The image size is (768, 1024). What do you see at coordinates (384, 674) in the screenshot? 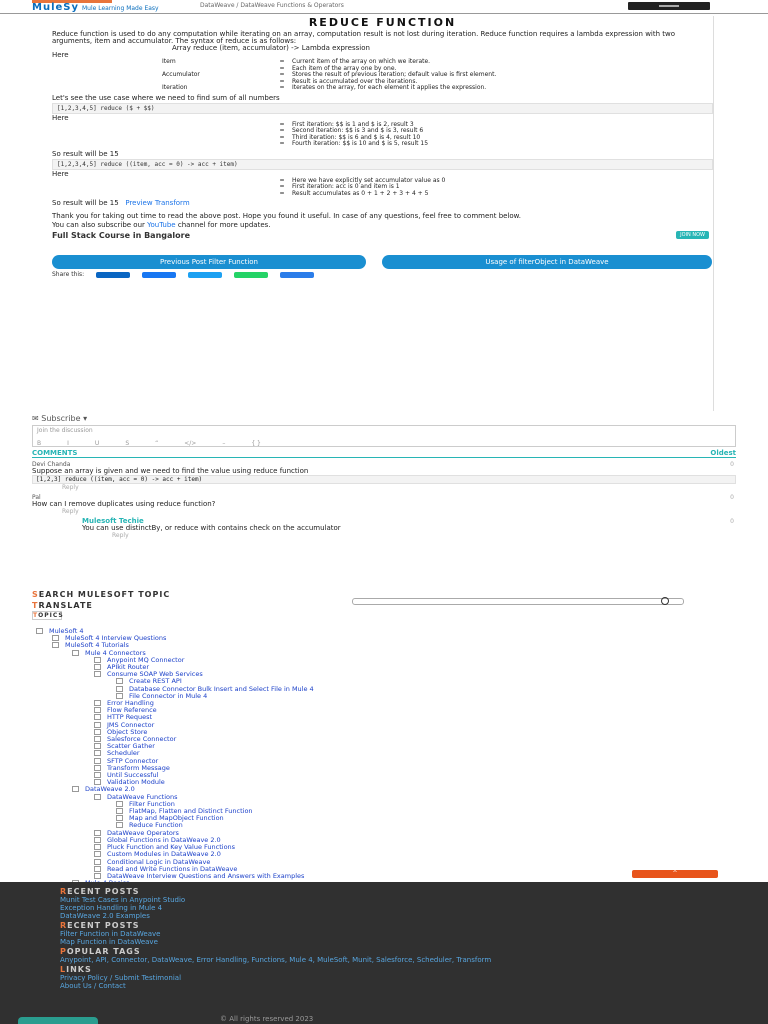
I see `topic-item: Consume SOAP Web Services` at bounding box center [384, 674].